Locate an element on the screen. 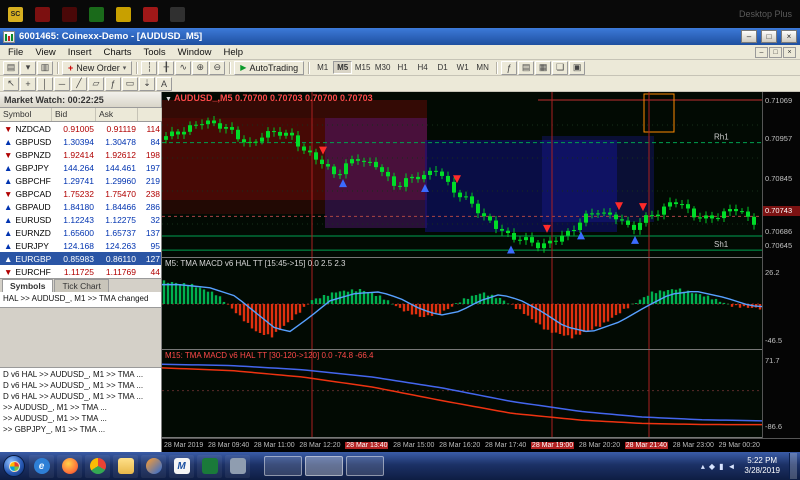  price-scale-label: 0.70686 is located at coordinates (779, 231).